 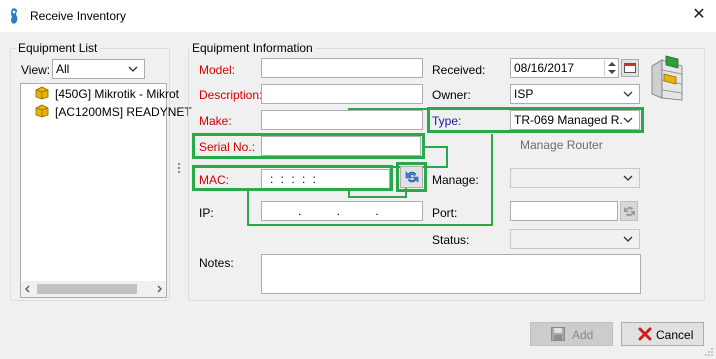 I want to click on owner-label: Owner:, so click(x=451, y=95).